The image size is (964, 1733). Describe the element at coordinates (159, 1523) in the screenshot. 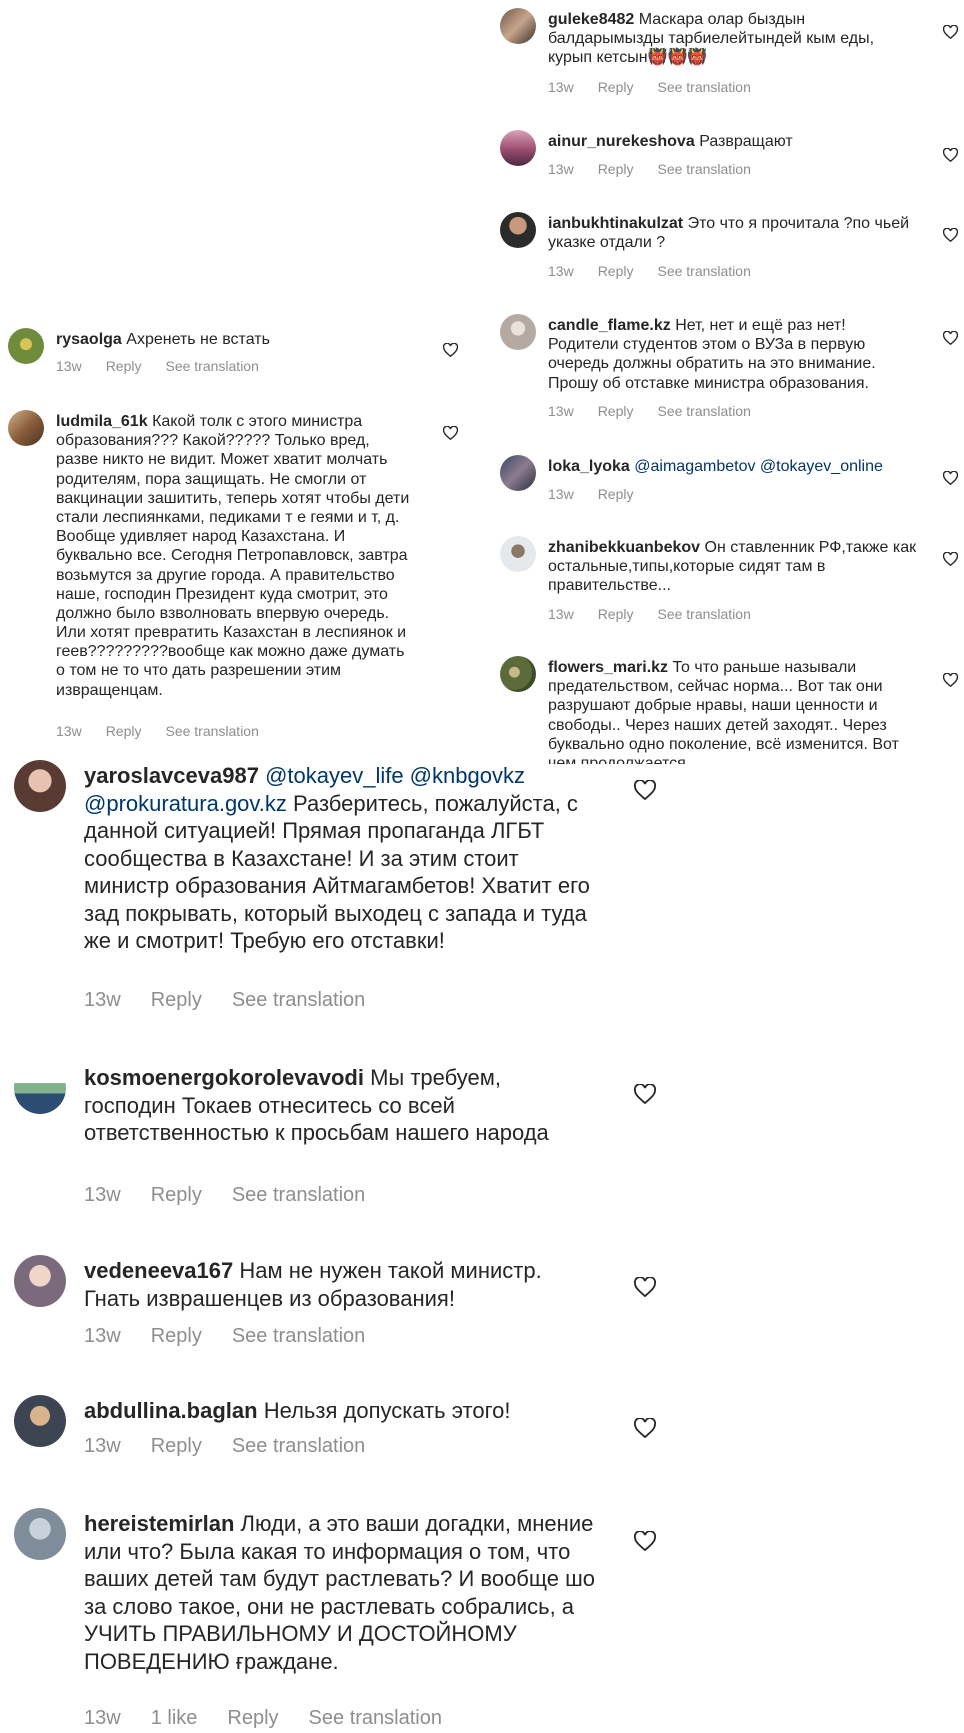

I see `username: hereistemirlan` at that location.